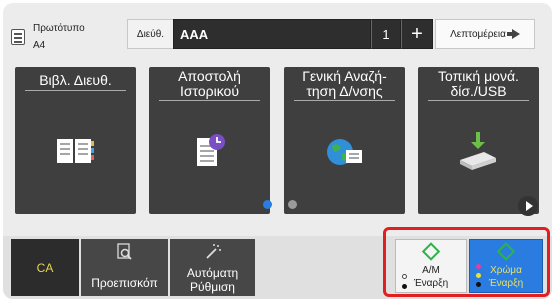  I want to click on details-button: Λεπτομέρεια, so click(485, 34).